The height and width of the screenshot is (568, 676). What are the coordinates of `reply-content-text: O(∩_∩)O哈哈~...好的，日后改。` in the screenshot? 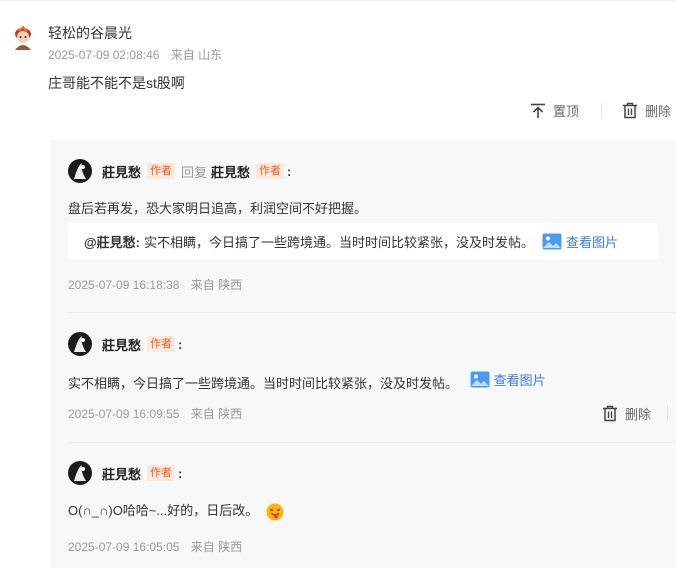 It's located at (163, 510).